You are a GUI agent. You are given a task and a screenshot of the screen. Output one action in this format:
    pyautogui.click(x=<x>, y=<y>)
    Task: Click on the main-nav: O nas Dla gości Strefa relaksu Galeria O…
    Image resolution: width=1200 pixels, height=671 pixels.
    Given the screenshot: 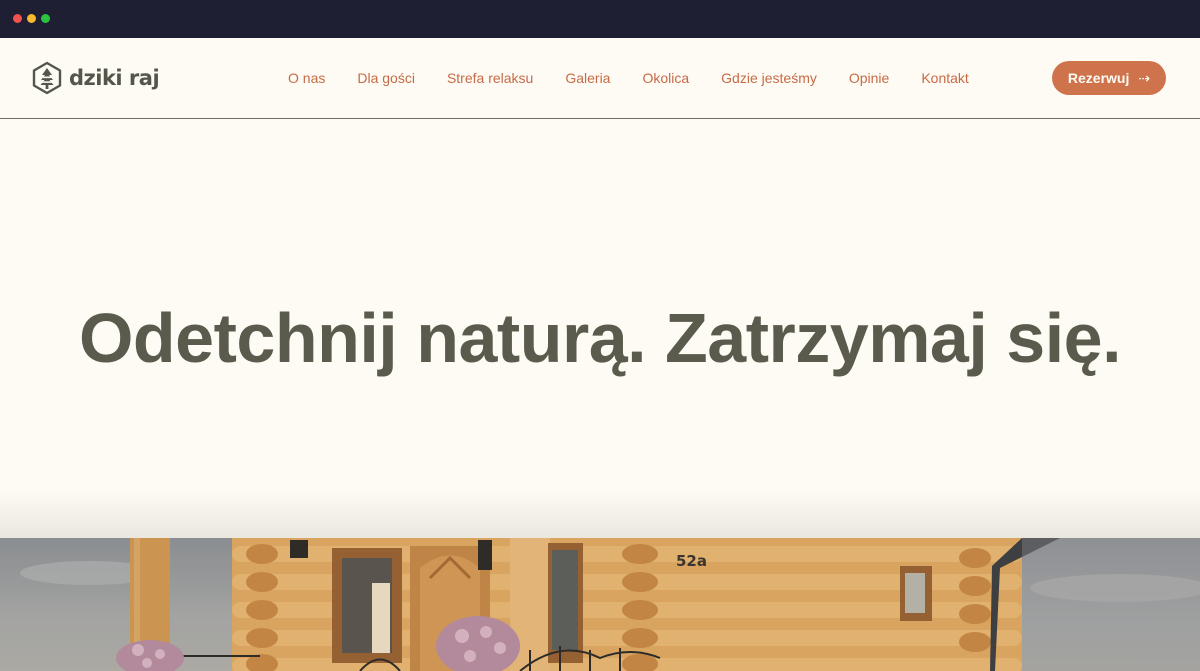 What is the action you would take?
    pyautogui.click(x=628, y=78)
    